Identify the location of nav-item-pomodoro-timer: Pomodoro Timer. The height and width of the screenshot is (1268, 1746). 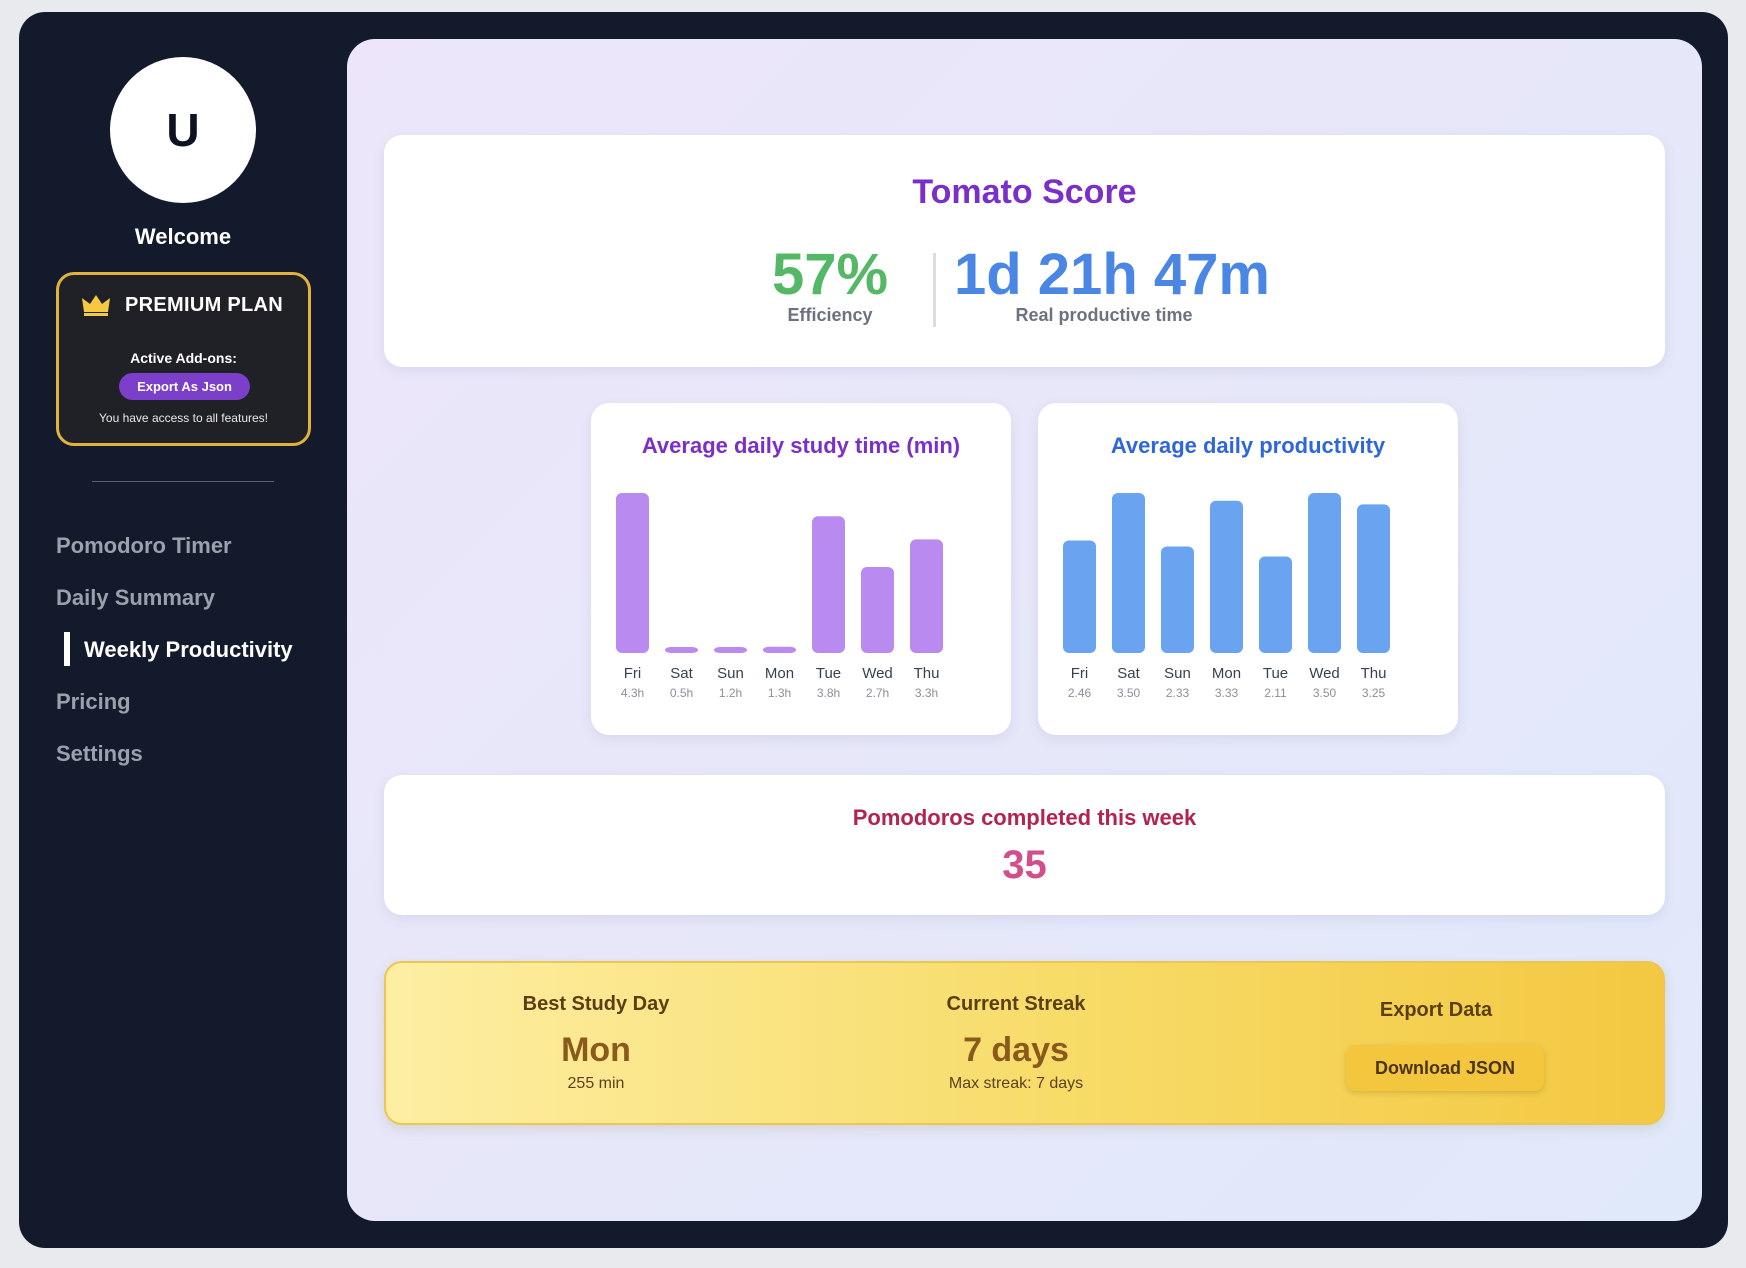
(191, 546).